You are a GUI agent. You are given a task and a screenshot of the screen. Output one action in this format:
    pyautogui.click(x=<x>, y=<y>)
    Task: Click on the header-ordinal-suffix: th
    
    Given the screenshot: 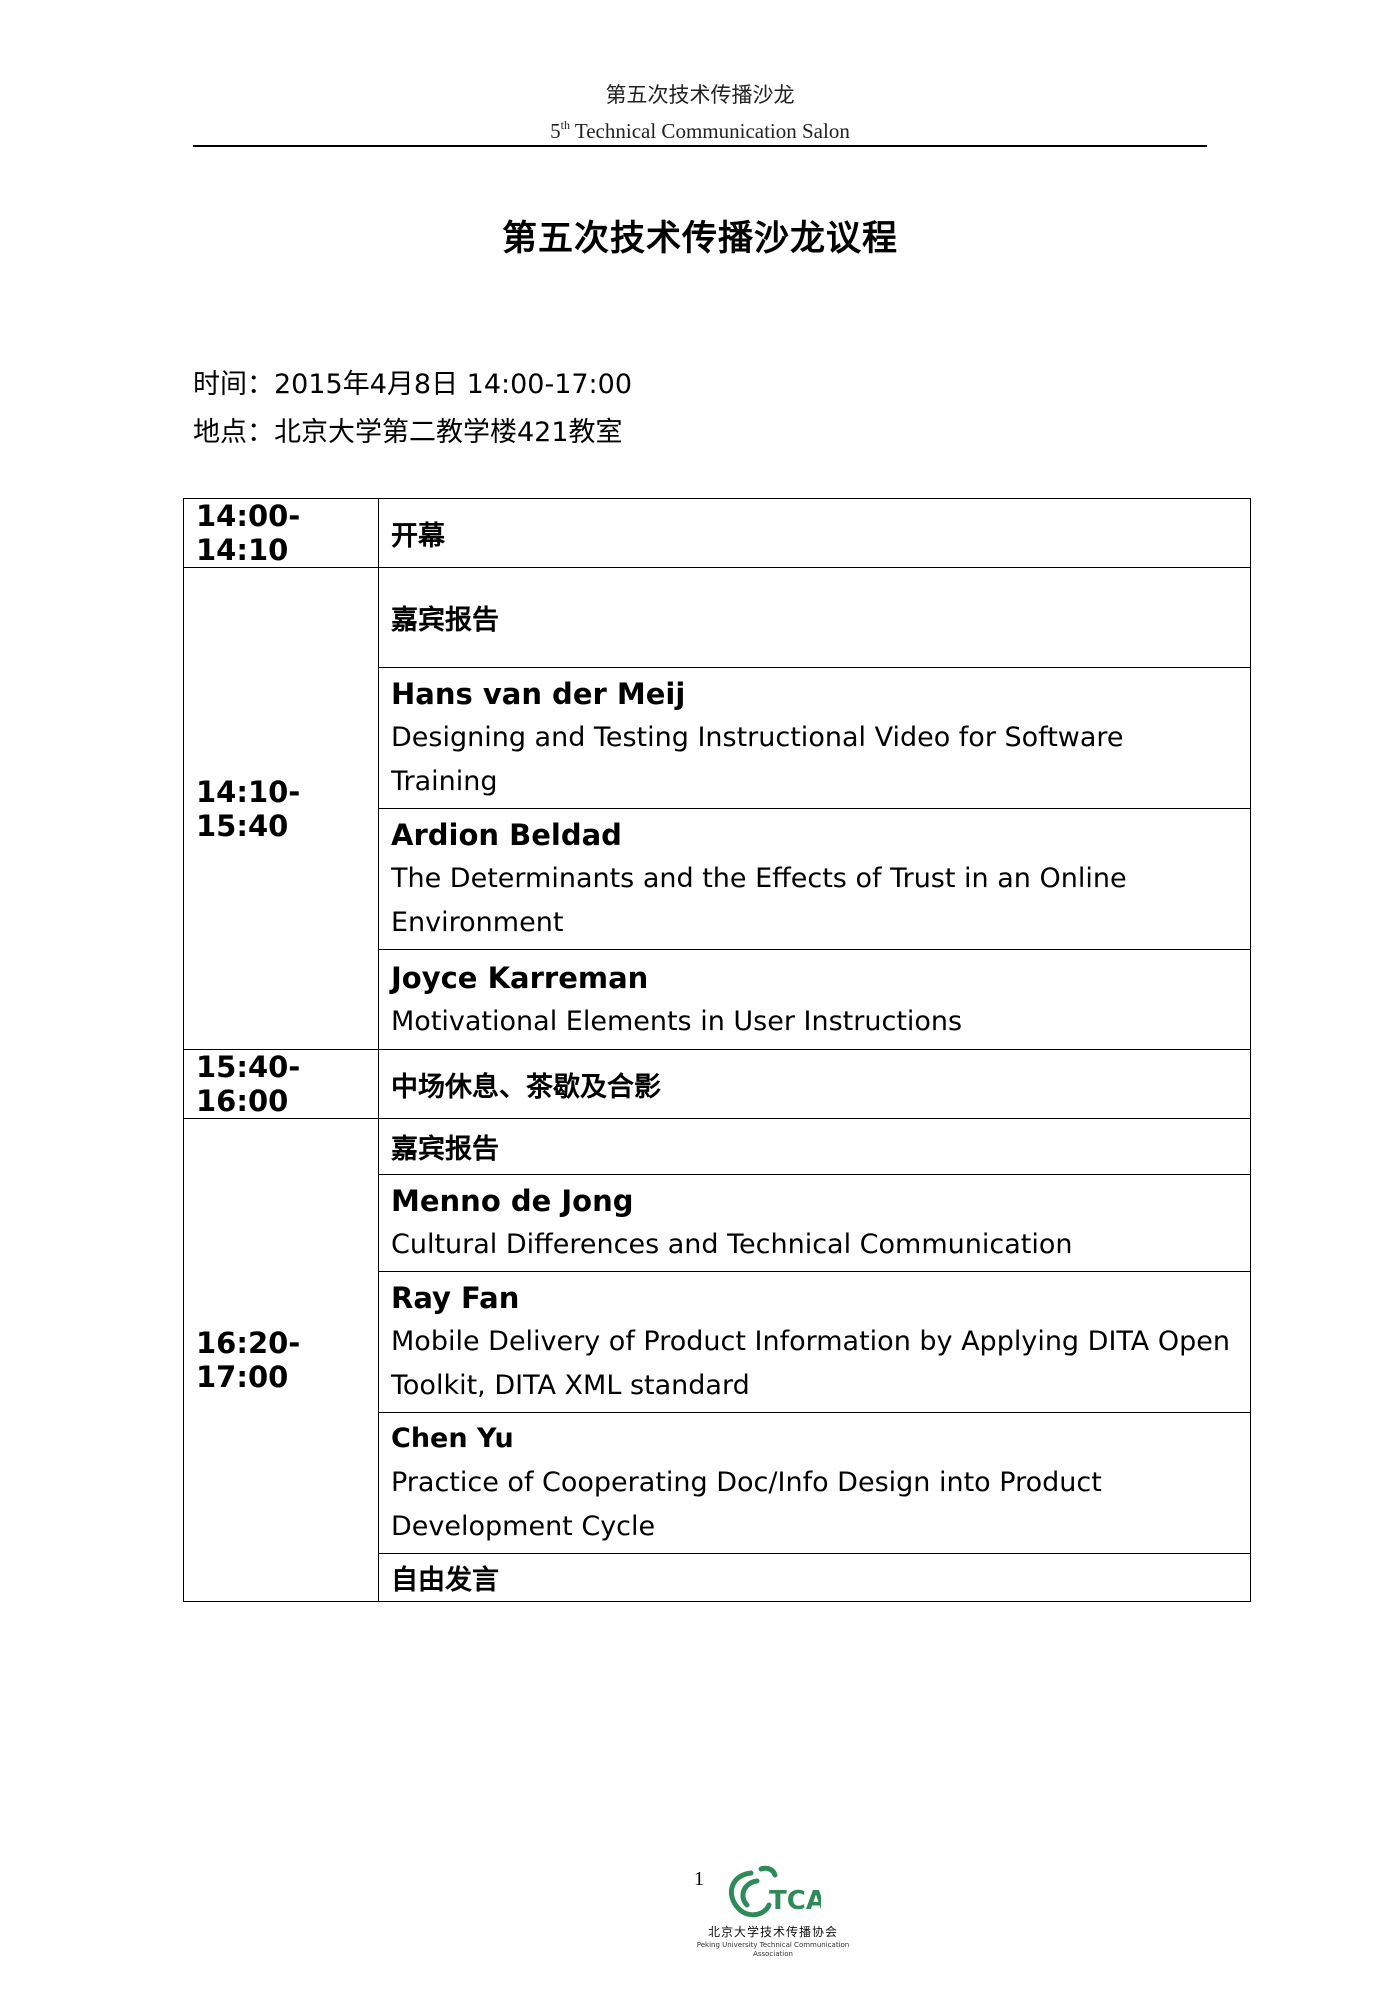 What is the action you would take?
    pyautogui.click(x=565, y=125)
    